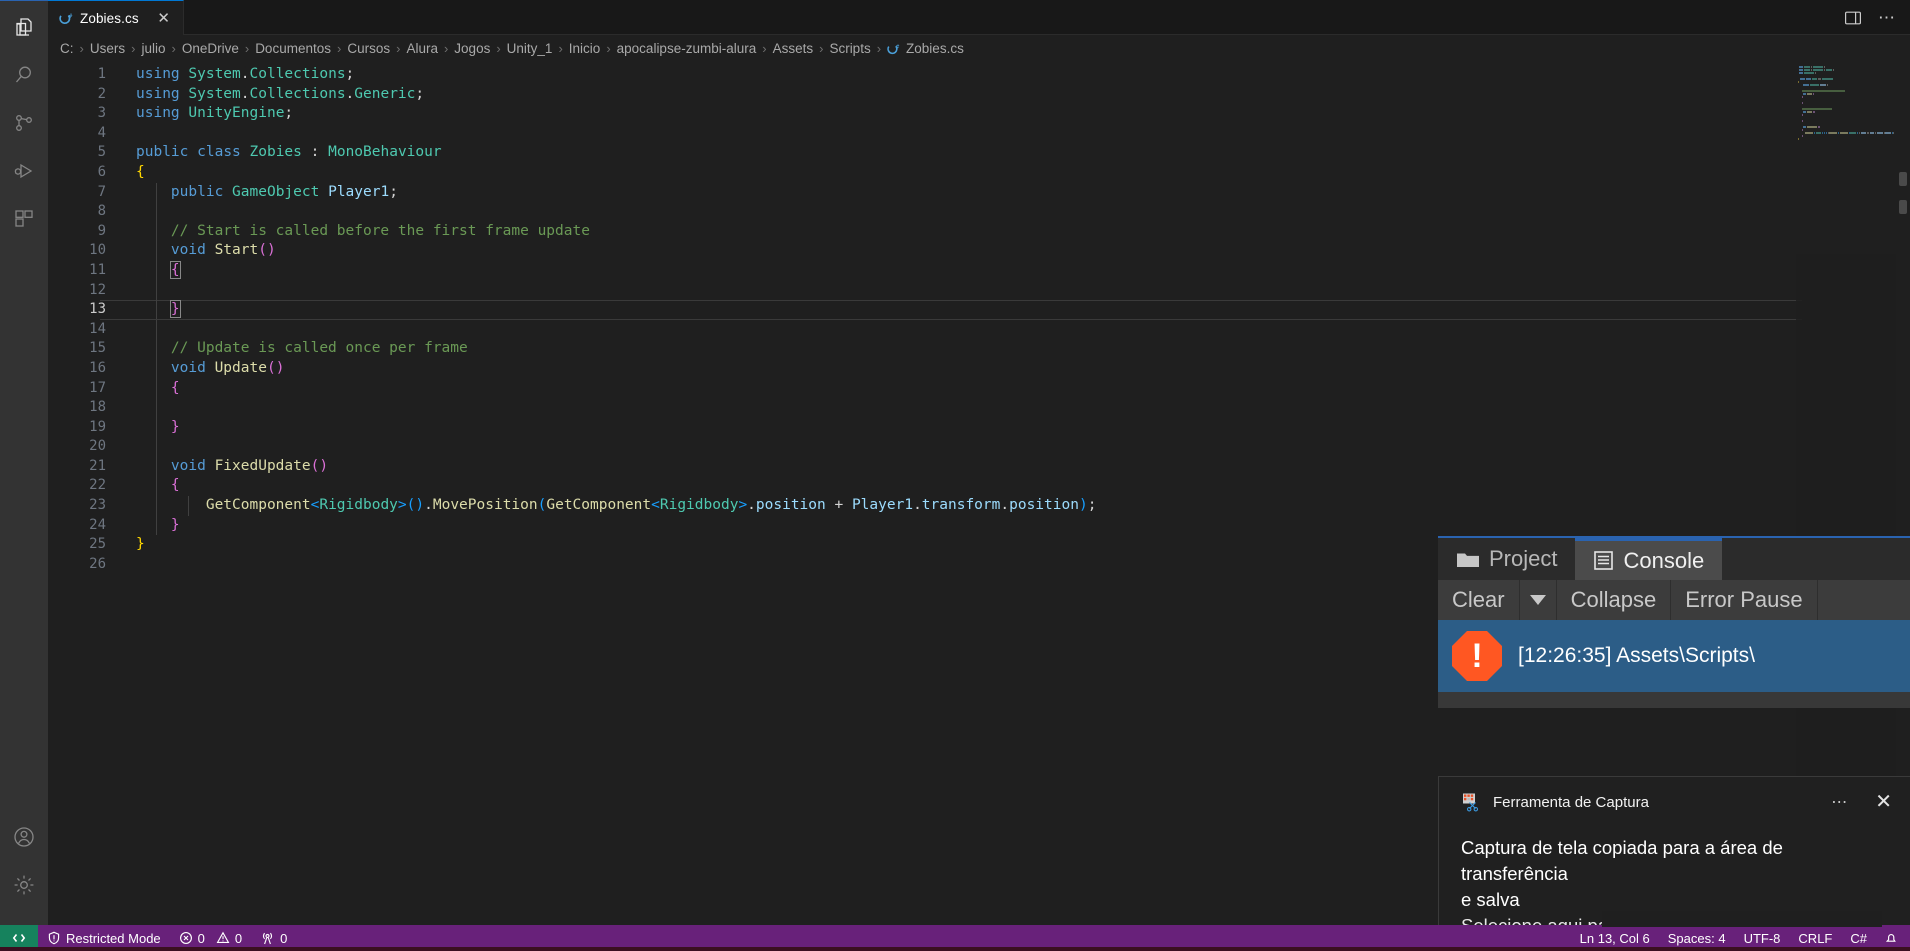 Image resolution: width=1910 pixels, height=951 pixels. What do you see at coordinates (107, 48) in the screenshot?
I see `breadcrumb-item: Users` at bounding box center [107, 48].